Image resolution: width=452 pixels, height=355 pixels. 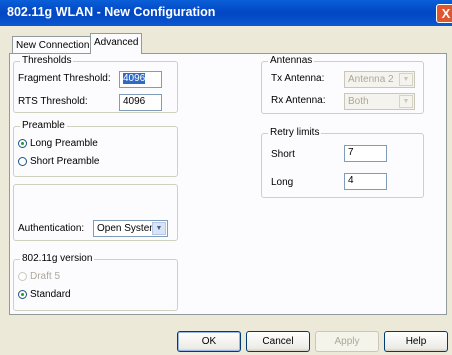 What do you see at coordinates (47, 60) in the screenshot?
I see `thresholds-legend: Thresholds` at bounding box center [47, 60].